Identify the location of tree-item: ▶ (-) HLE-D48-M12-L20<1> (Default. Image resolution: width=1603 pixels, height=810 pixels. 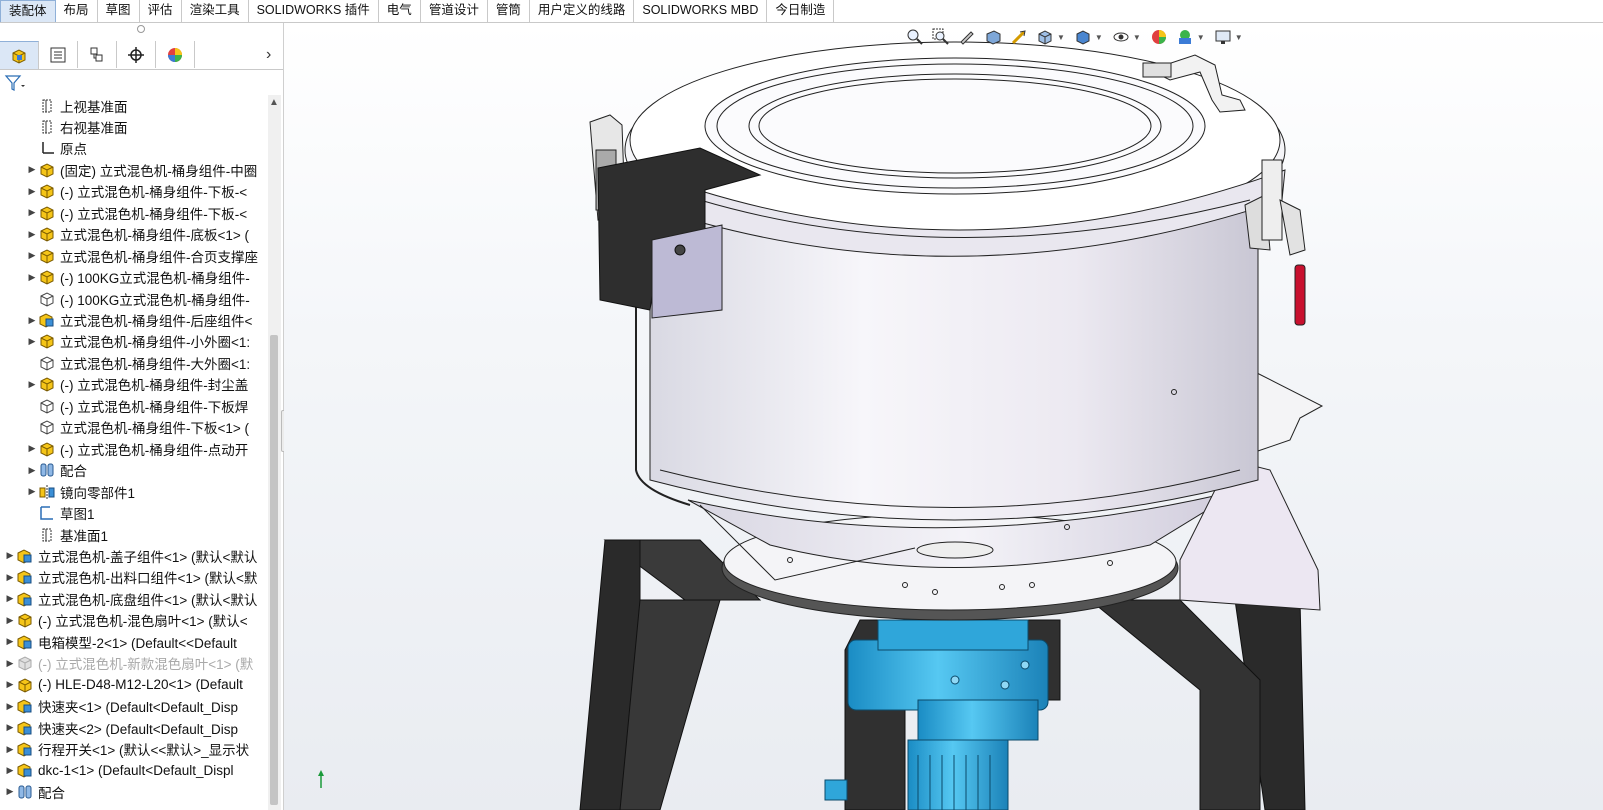
(123, 684).